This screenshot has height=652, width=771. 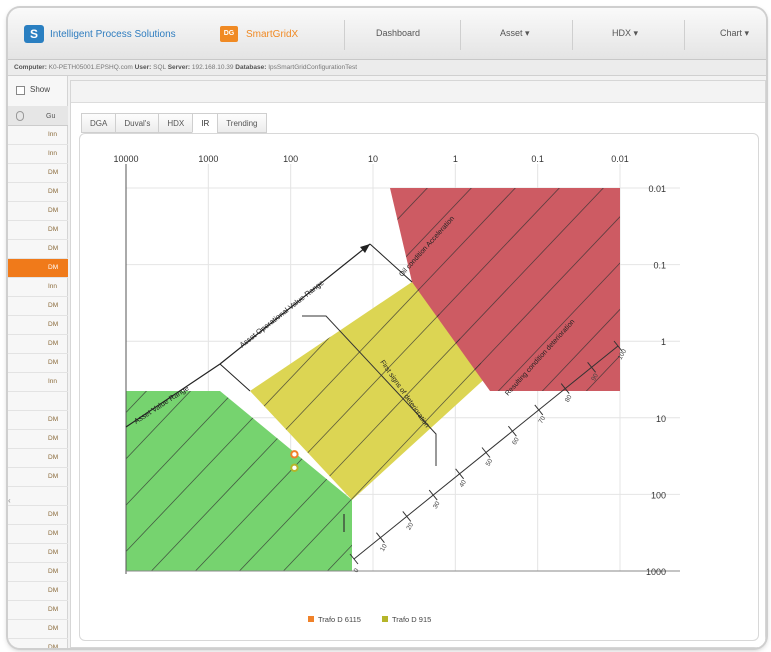 What do you see at coordinates (657, 189) in the screenshot?
I see `y-tick-label: 0.01` at bounding box center [657, 189].